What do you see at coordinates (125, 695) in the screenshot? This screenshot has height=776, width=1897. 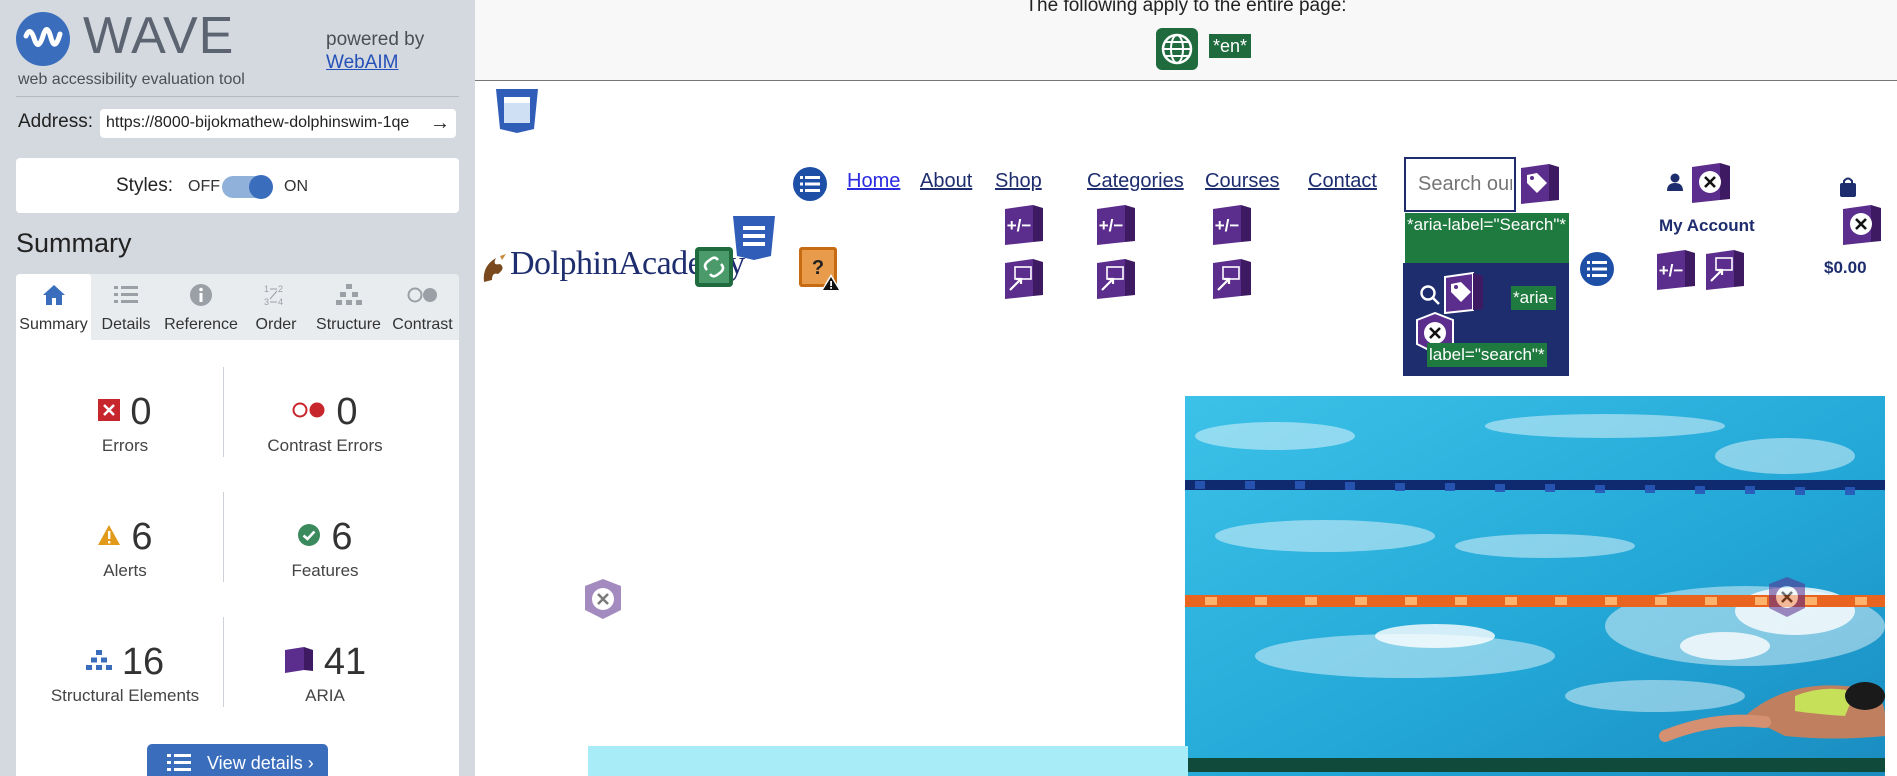 I see `structural-label: Structural Elements` at bounding box center [125, 695].